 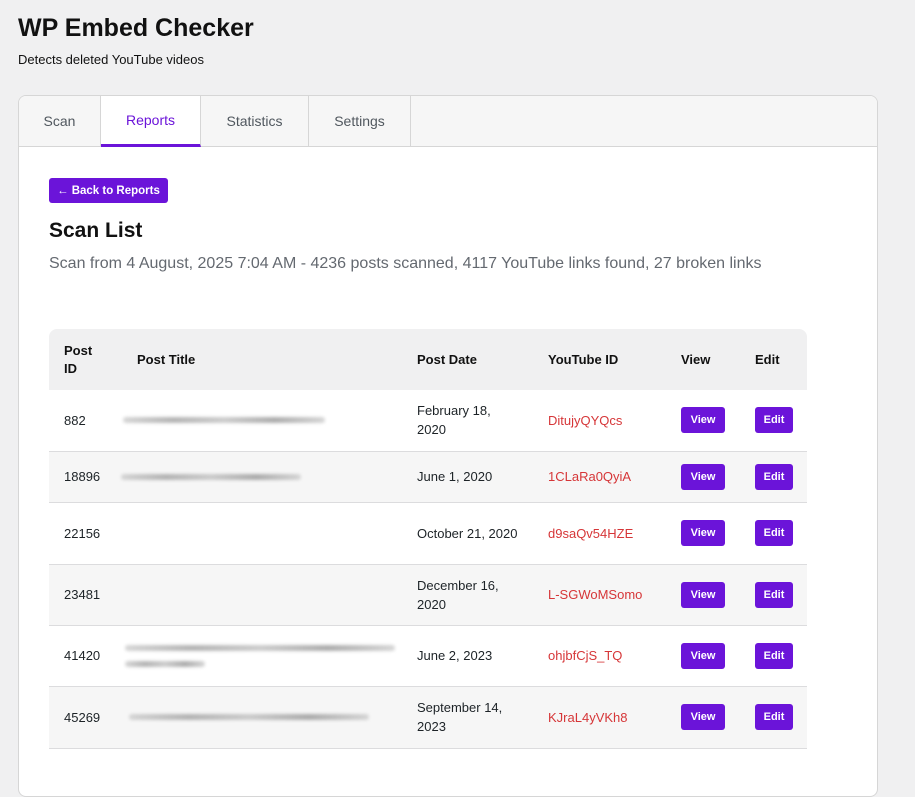 I want to click on tab-settings: Settings, so click(x=360, y=121).